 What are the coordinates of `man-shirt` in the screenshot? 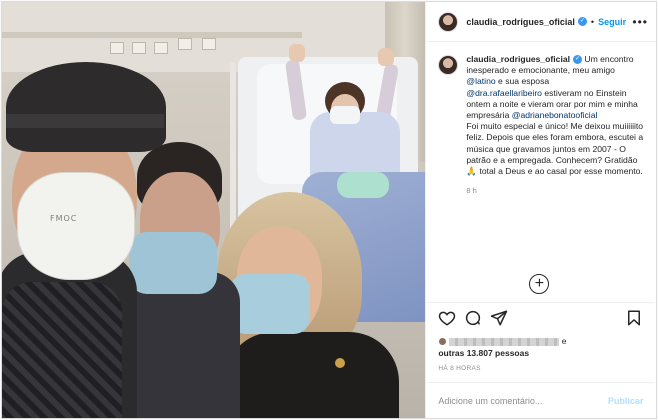 It's located at (62, 350).